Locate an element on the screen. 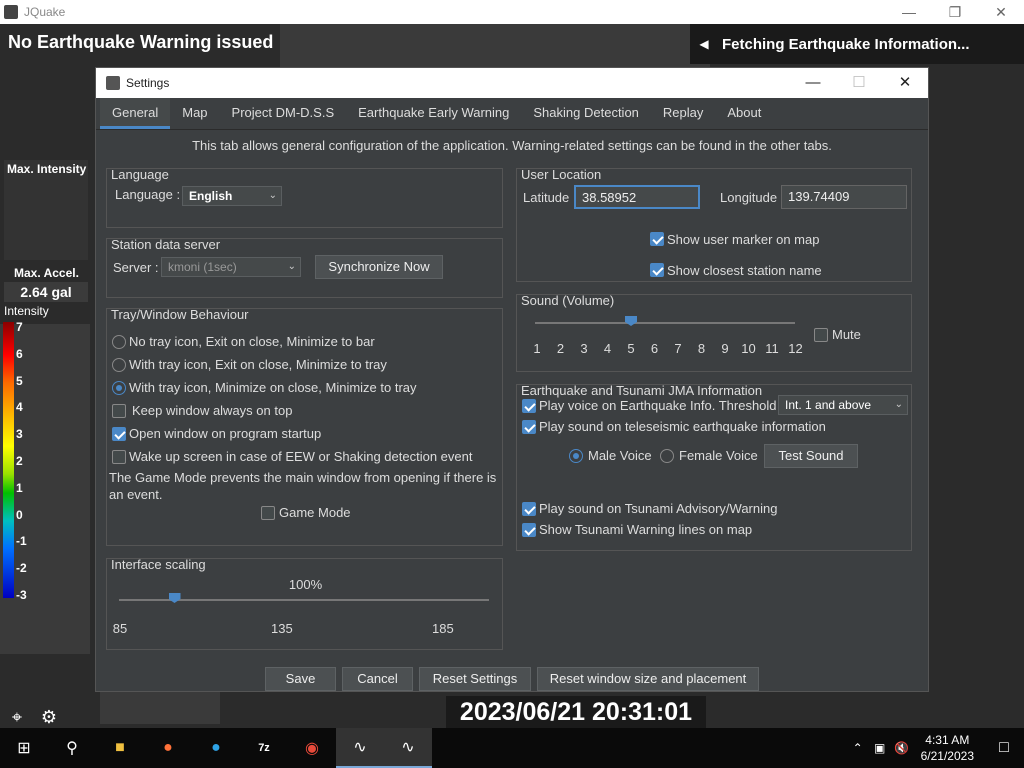 Image resolution: width=1024 pixels, height=768 pixels. scaling-tick-label: 185 is located at coordinates (443, 628).